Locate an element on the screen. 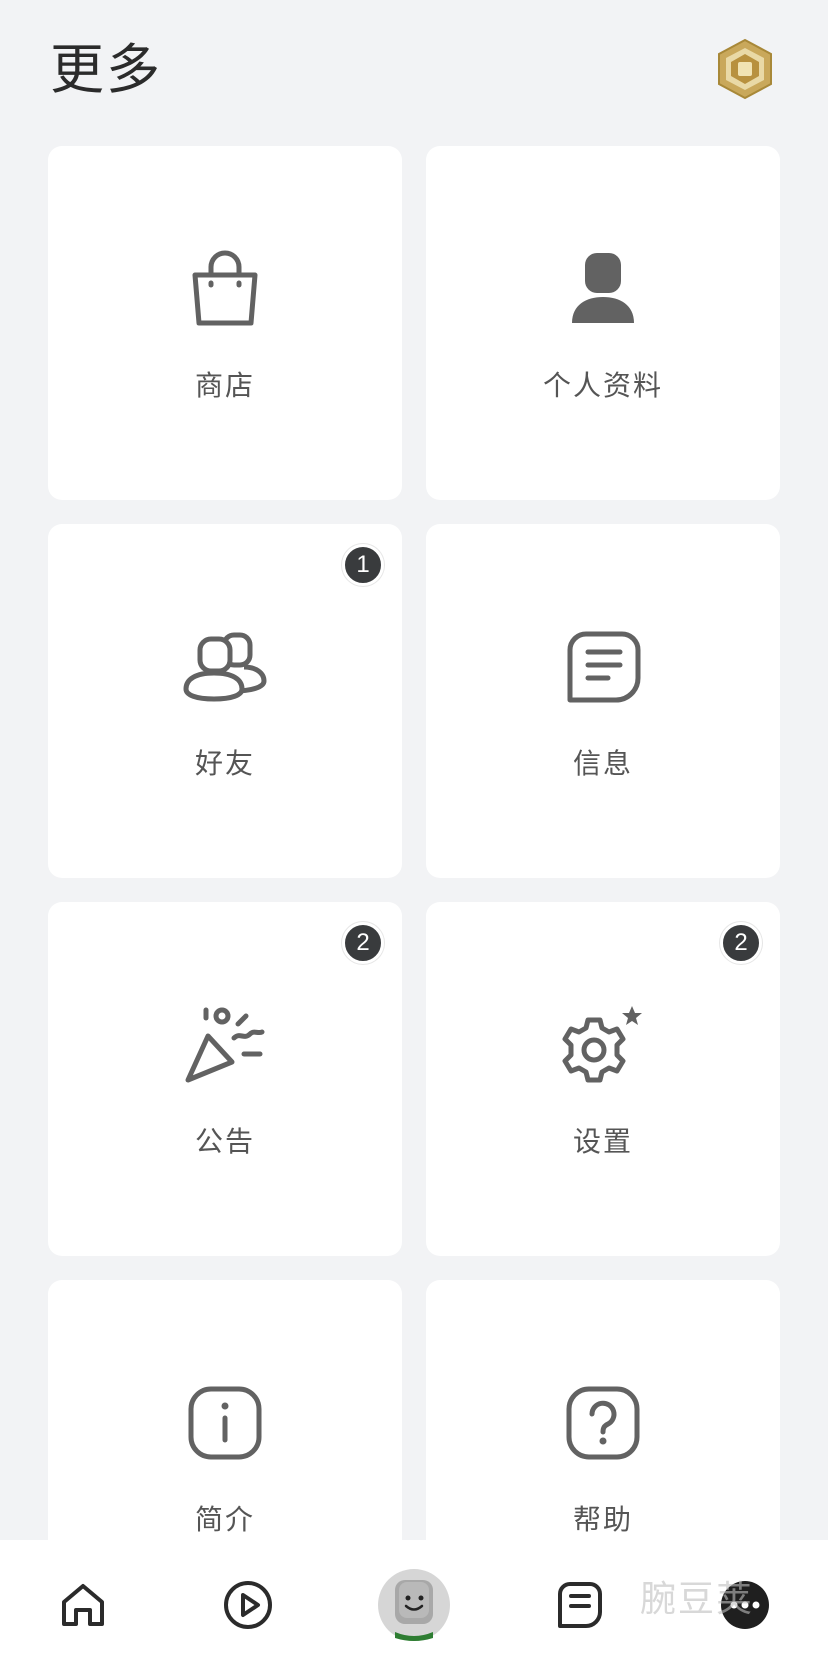 The height and width of the screenshot is (1674, 828). play-icon is located at coordinates (248, 1605).